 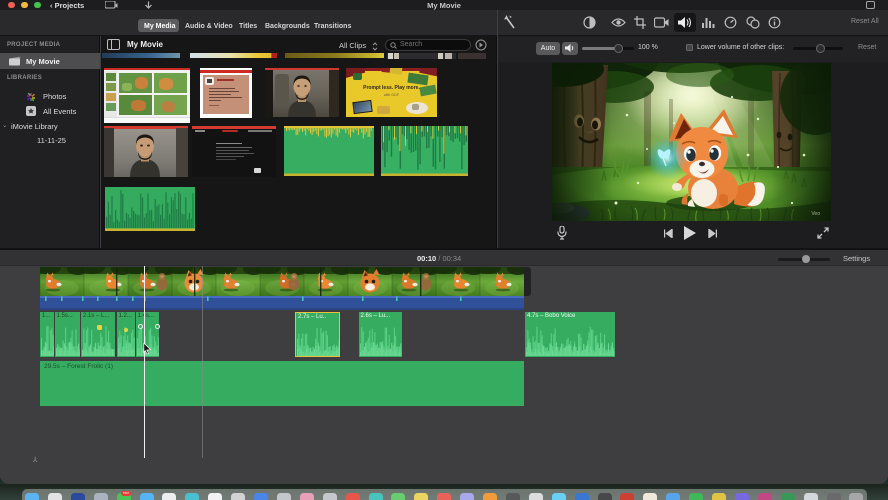 What do you see at coordinates (815, 214) in the screenshot?
I see `svg-text: Veo` at bounding box center [815, 214].